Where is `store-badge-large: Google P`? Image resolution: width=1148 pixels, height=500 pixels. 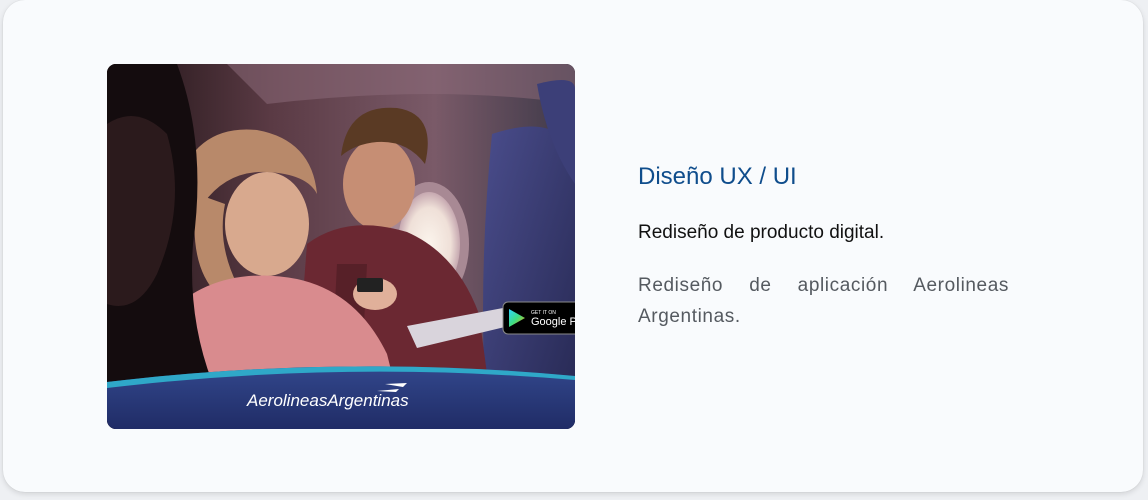 store-badge-large: Google P is located at coordinates (553, 322).